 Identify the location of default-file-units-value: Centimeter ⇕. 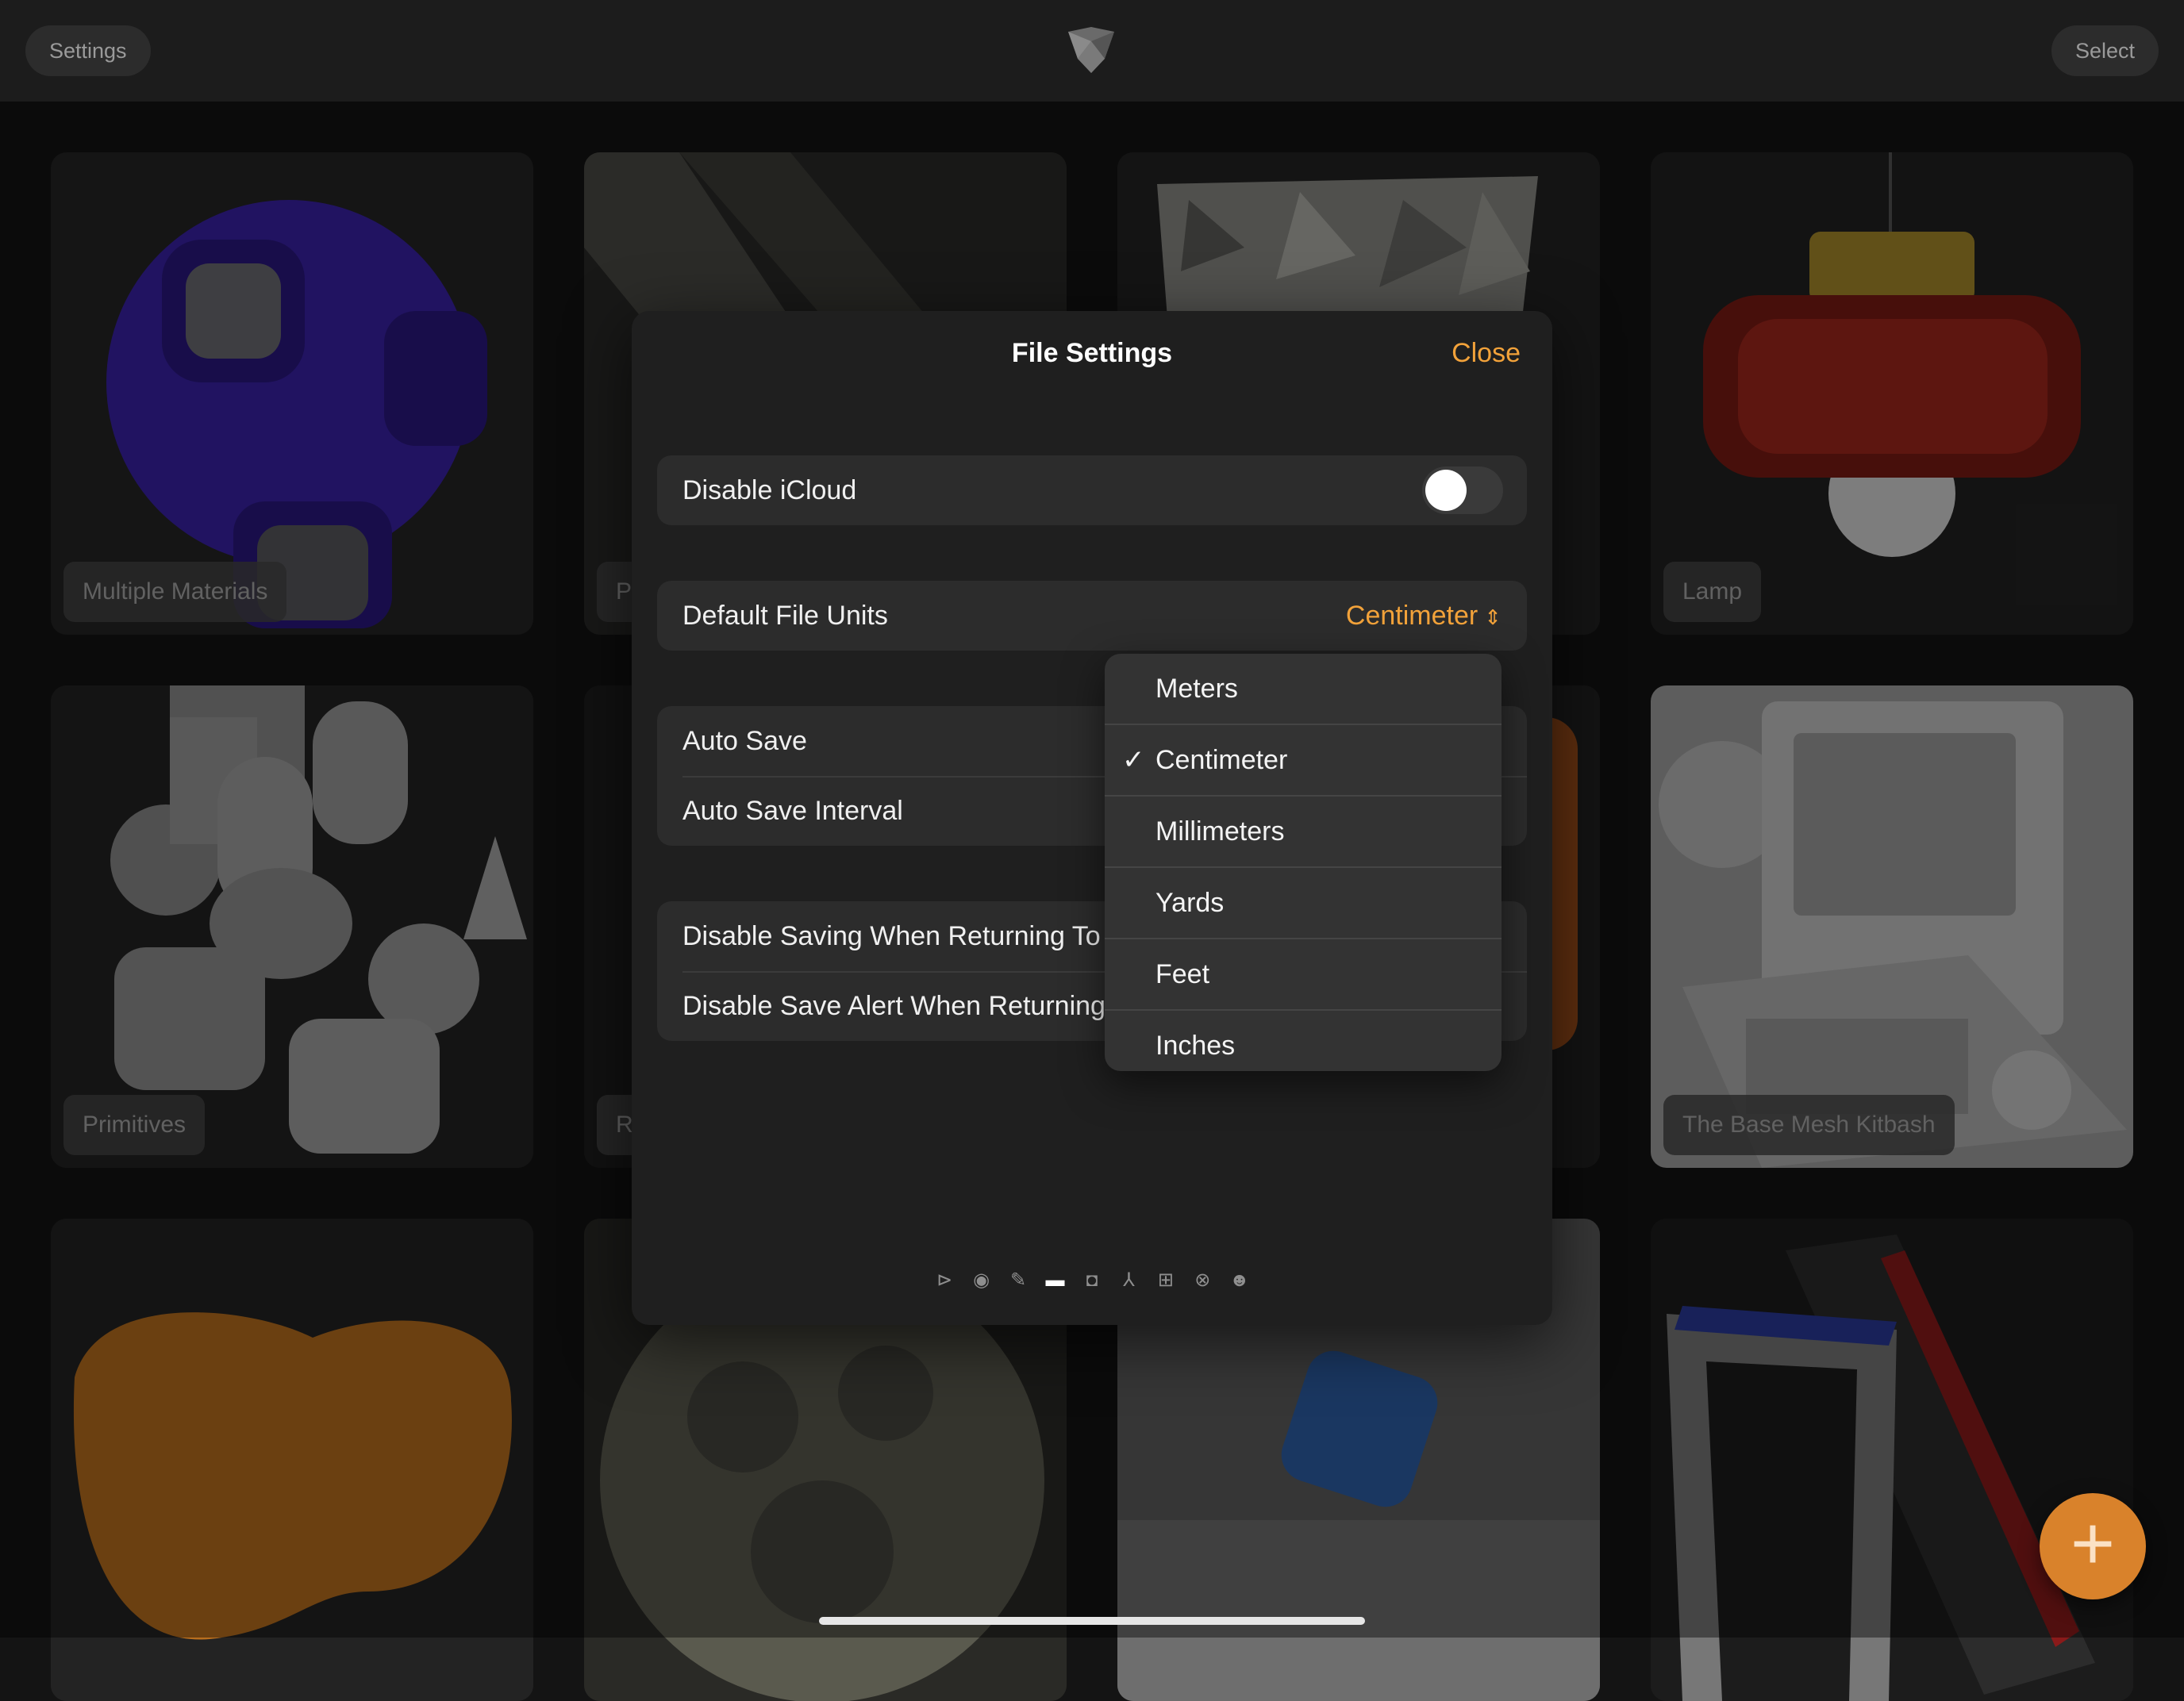
(1424, 616).